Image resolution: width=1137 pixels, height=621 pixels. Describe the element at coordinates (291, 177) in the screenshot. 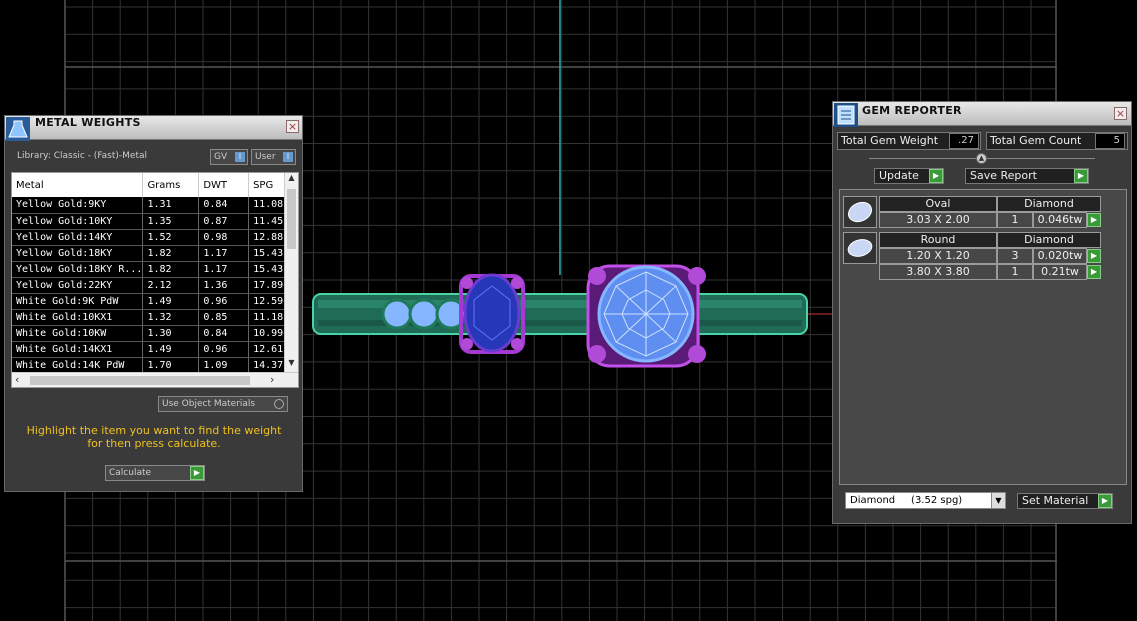

I see `scroll-up-icon: ▲` at that location.